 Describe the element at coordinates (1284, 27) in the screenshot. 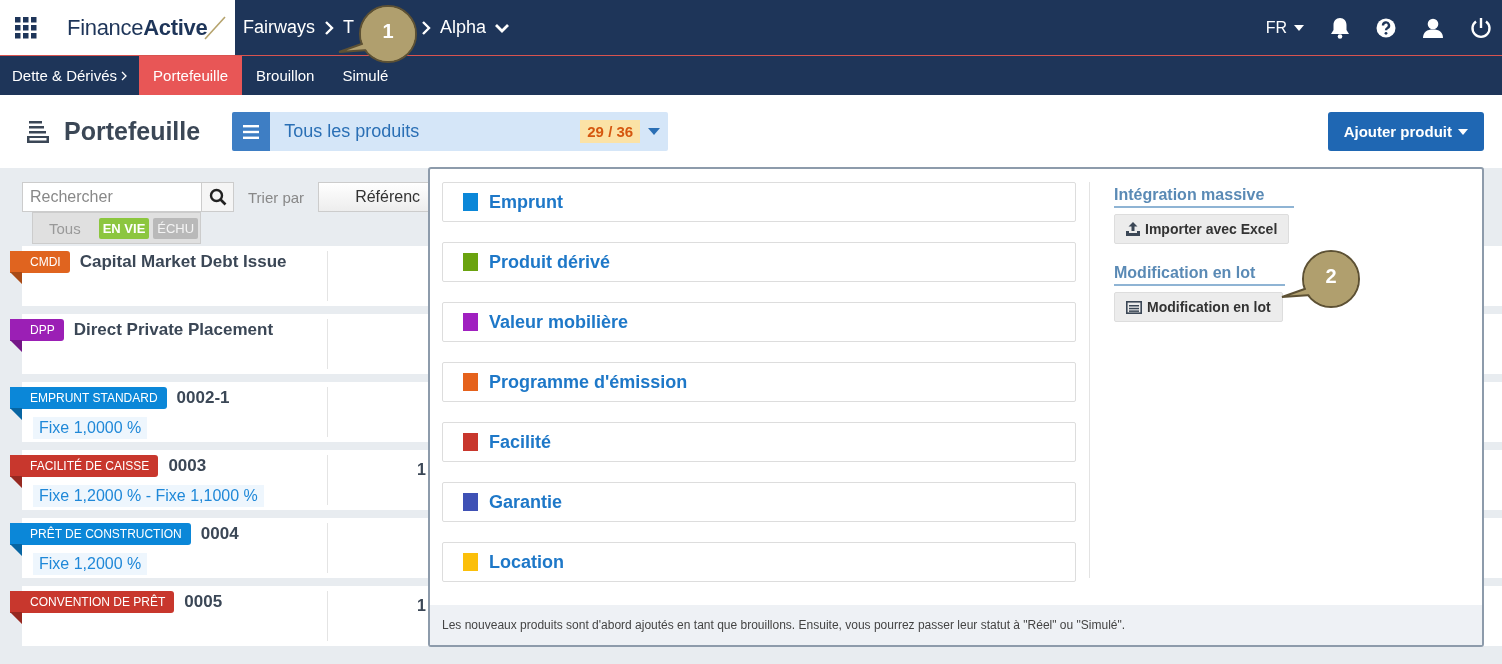

I see `language-selector: FR` at that location.